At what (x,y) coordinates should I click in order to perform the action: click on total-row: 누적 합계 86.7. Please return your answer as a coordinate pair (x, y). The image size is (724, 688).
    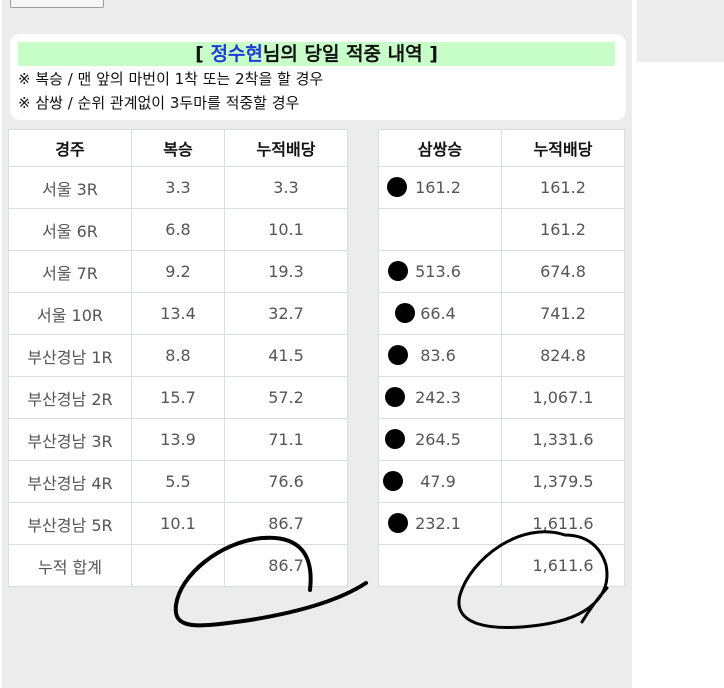
    Looking at the image, I should click on (178, 565).